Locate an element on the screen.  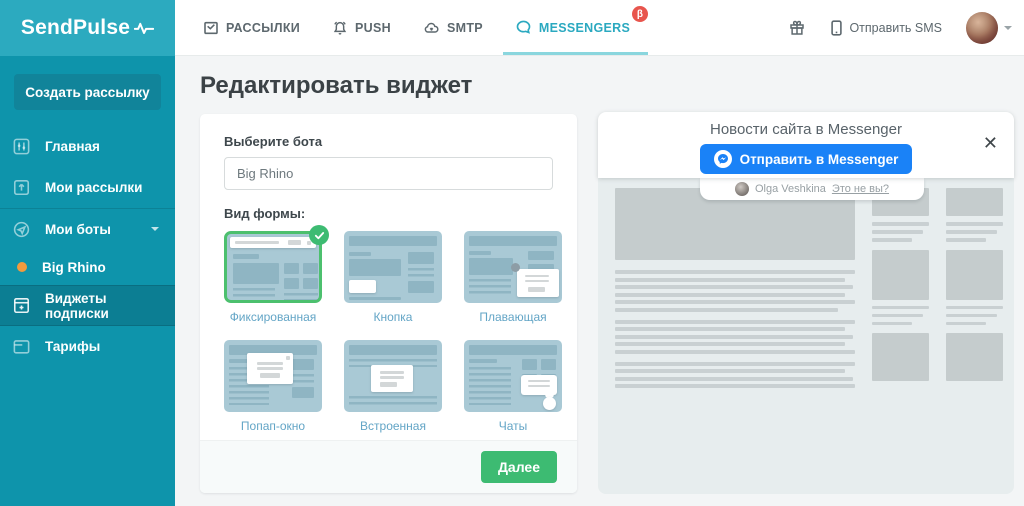
form-type-inline-label: Встроенная is located at coordinates (393, 426).